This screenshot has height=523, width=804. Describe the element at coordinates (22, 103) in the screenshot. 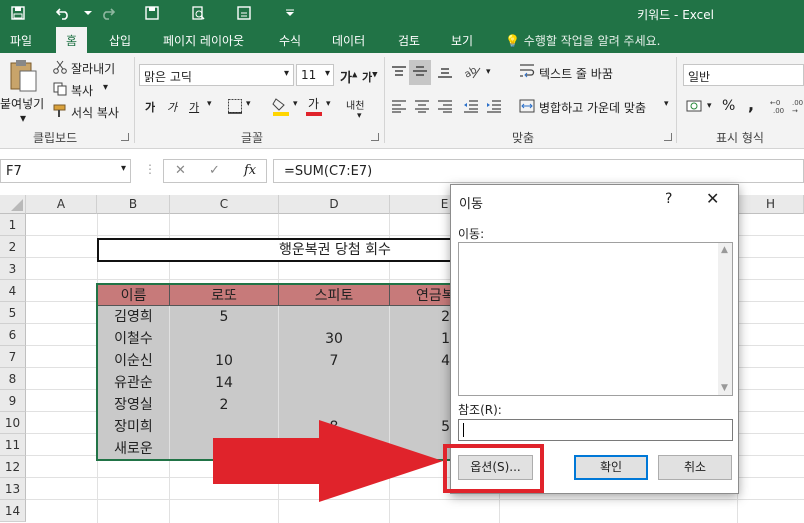

I see `paste-label: 붙여넣기` at that location.